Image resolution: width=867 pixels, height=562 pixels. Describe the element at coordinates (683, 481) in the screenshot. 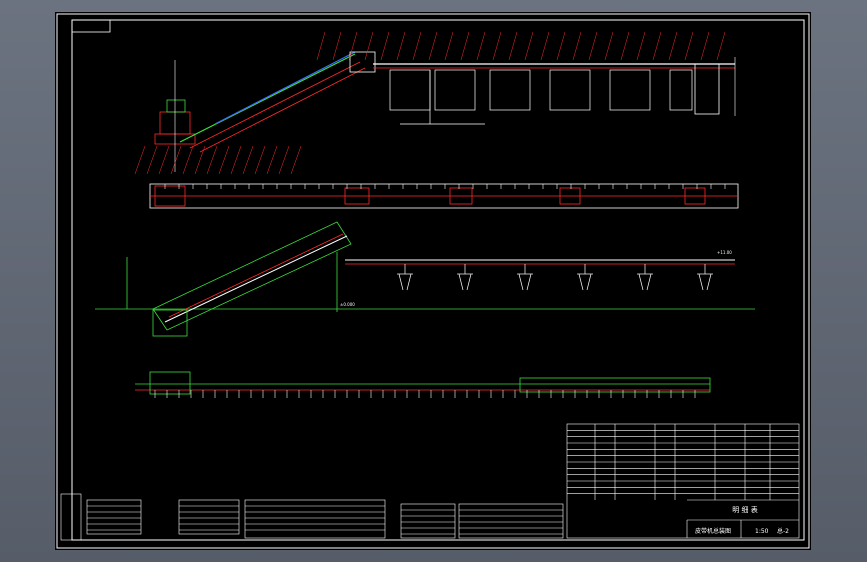

I see `parts-table` at that location.